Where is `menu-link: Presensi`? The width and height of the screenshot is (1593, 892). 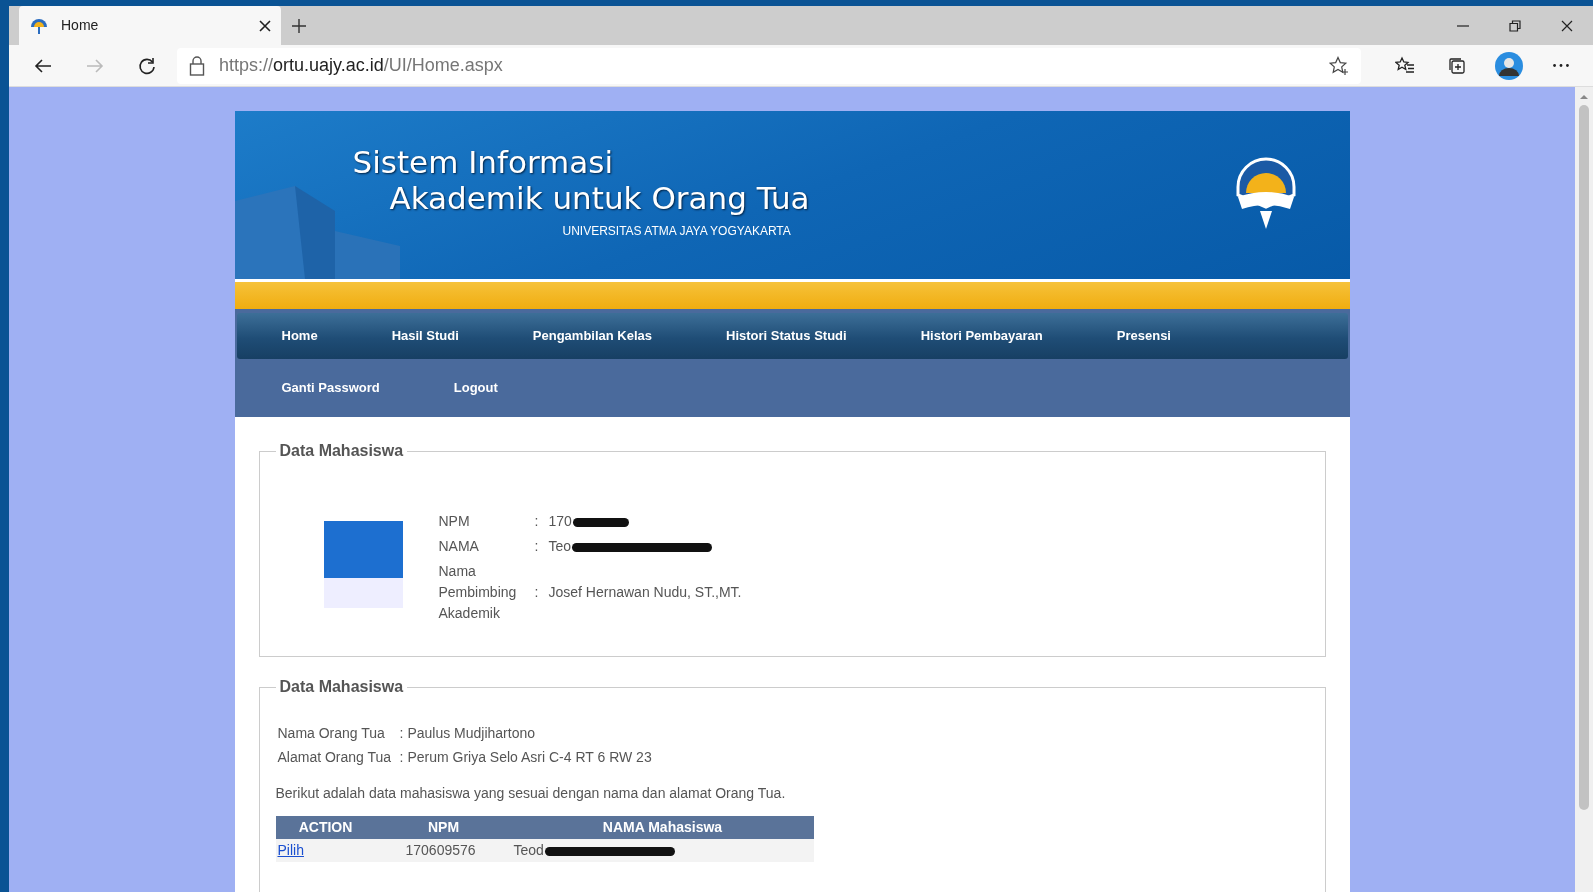
menu-link: Presensi is located at coordinates (1143, 336).